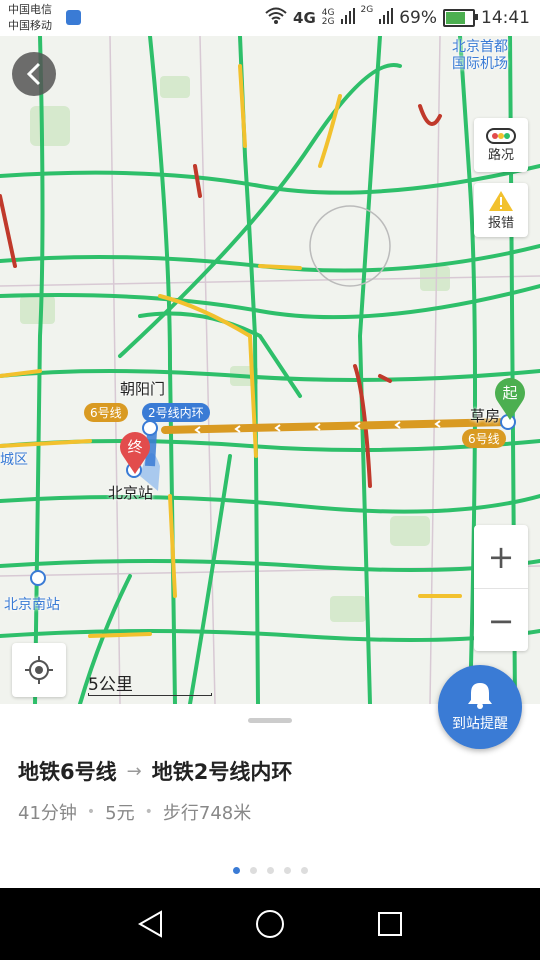 The image size is (540, 960). What do you see at coordinates (276, 18) in the screenshot?
I see `wifi-icon` at bounding box center [276, 18].